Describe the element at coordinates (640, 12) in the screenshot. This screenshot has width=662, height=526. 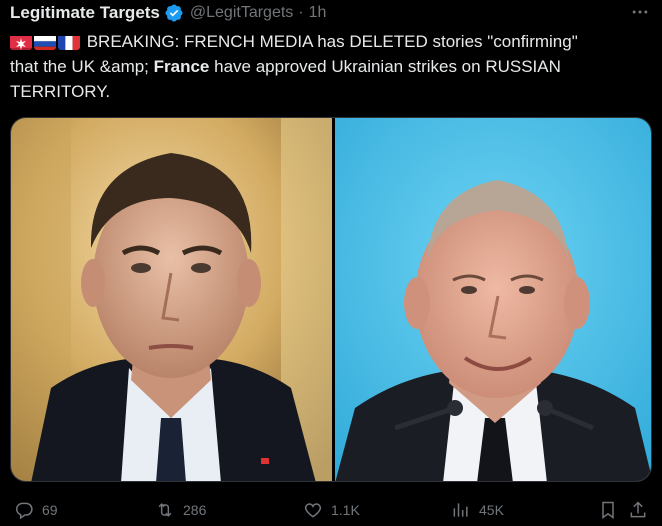
I see `more-options-icon` at that location.